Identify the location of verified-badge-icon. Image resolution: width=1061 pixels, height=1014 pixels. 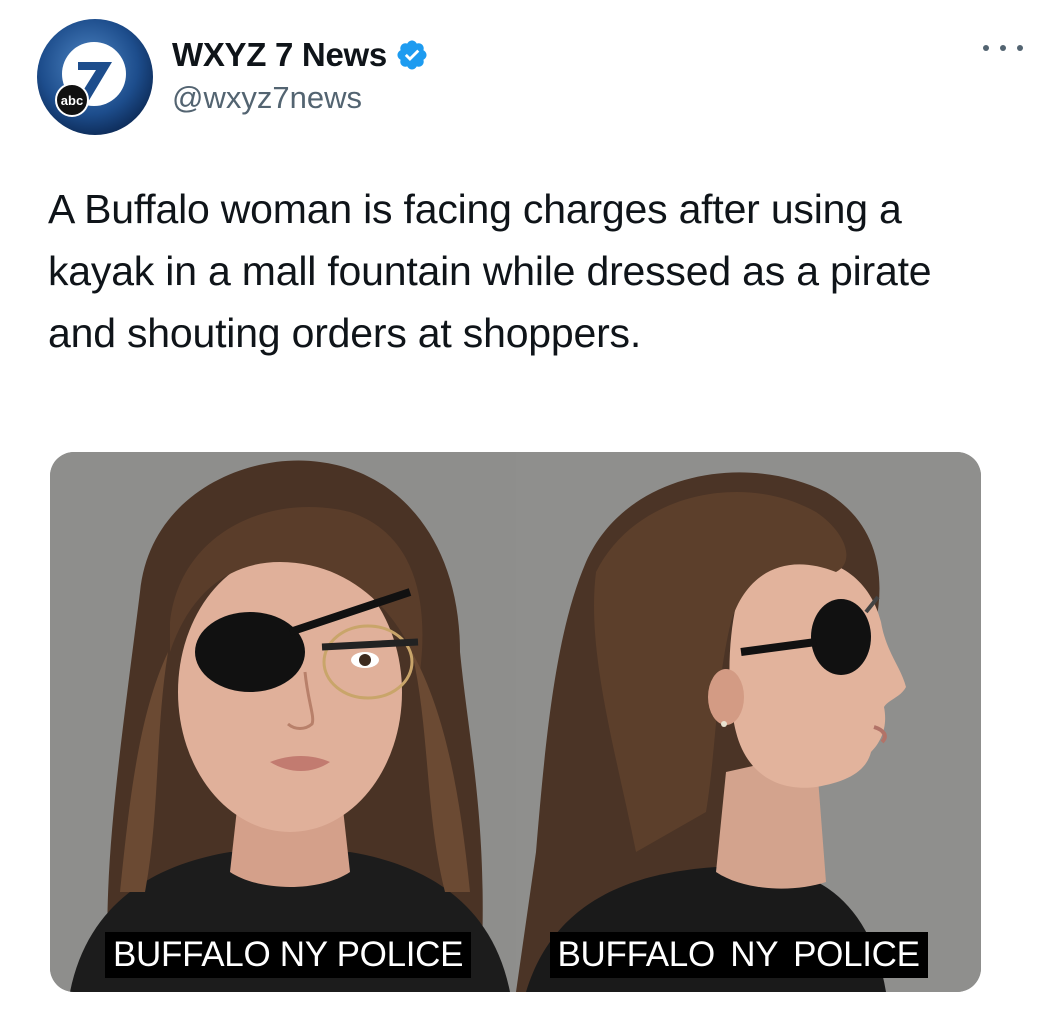
(412, 55).